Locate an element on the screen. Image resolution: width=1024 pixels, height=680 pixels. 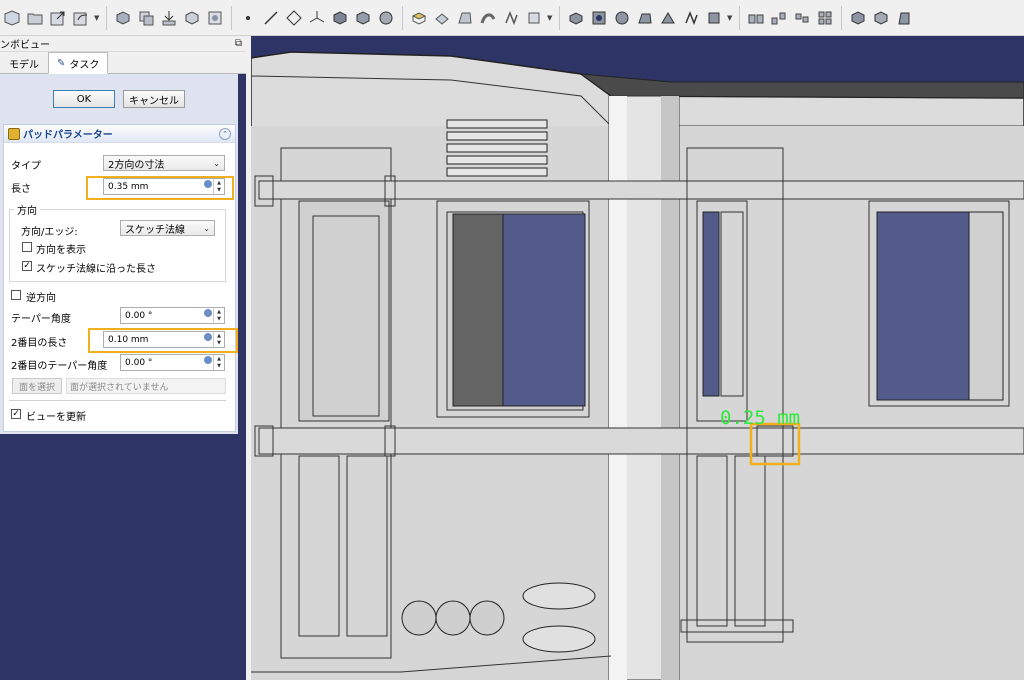
revolution-icon is located at coordinates (442, 18).